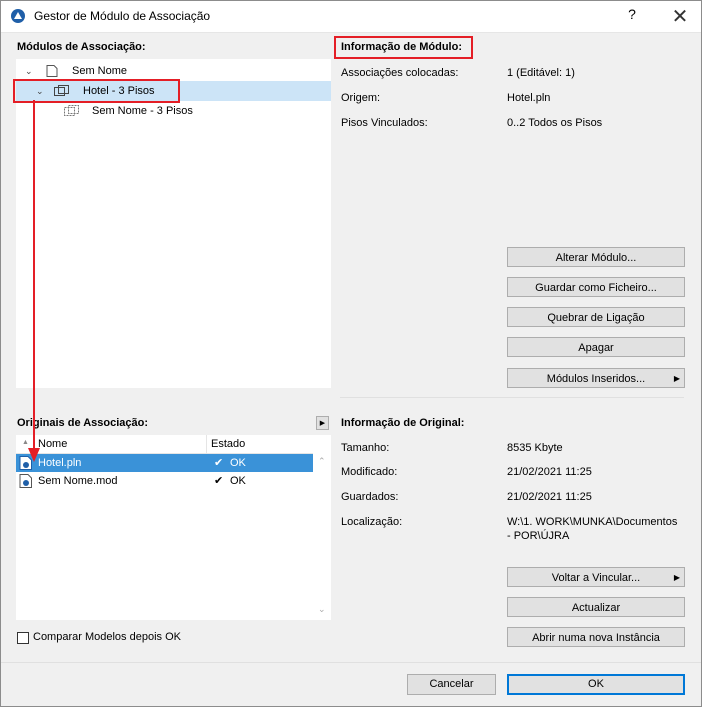  I want to click on update-button: Actualizar, so click(596, 607).